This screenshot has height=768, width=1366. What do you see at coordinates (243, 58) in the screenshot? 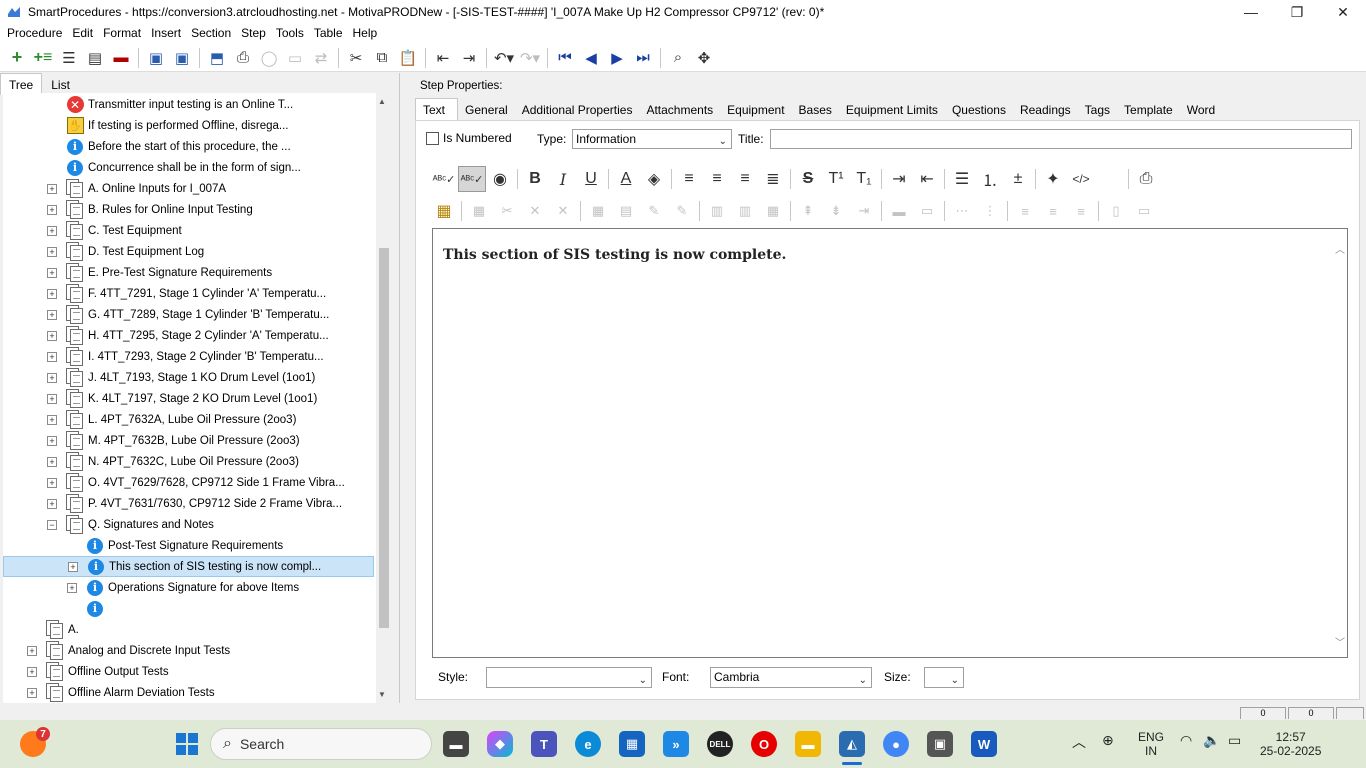
I see `print-icon: ⎙` at bounding box center [243, 58].